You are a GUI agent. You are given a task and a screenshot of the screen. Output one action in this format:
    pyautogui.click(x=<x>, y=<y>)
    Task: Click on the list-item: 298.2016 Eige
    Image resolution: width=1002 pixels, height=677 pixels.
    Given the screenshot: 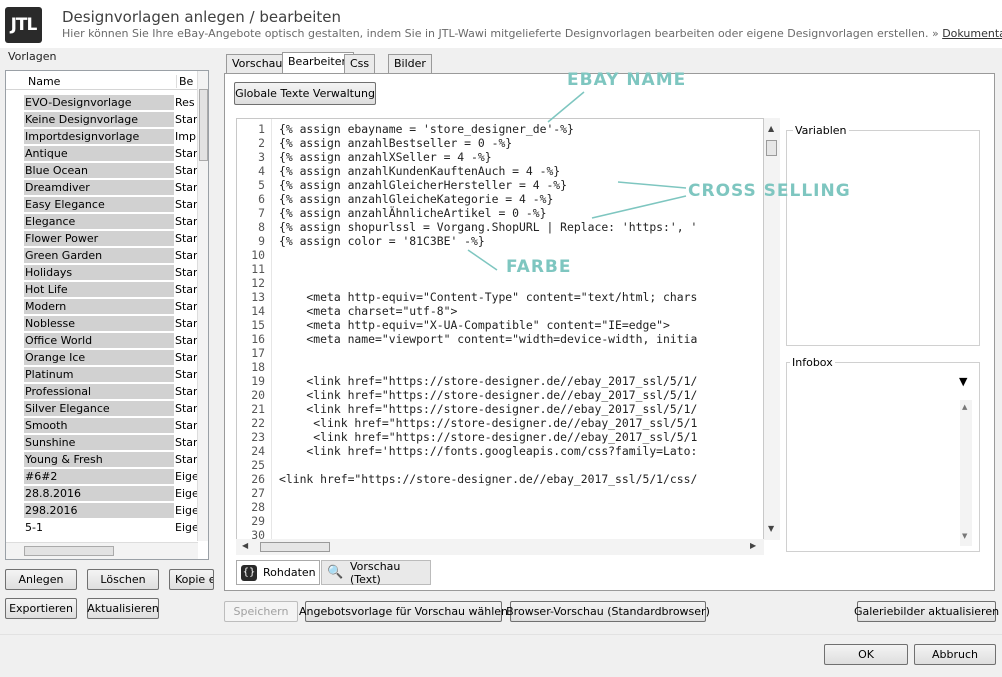 What is the action you would take?
    pyautogui.click(x=102, y=510)
    